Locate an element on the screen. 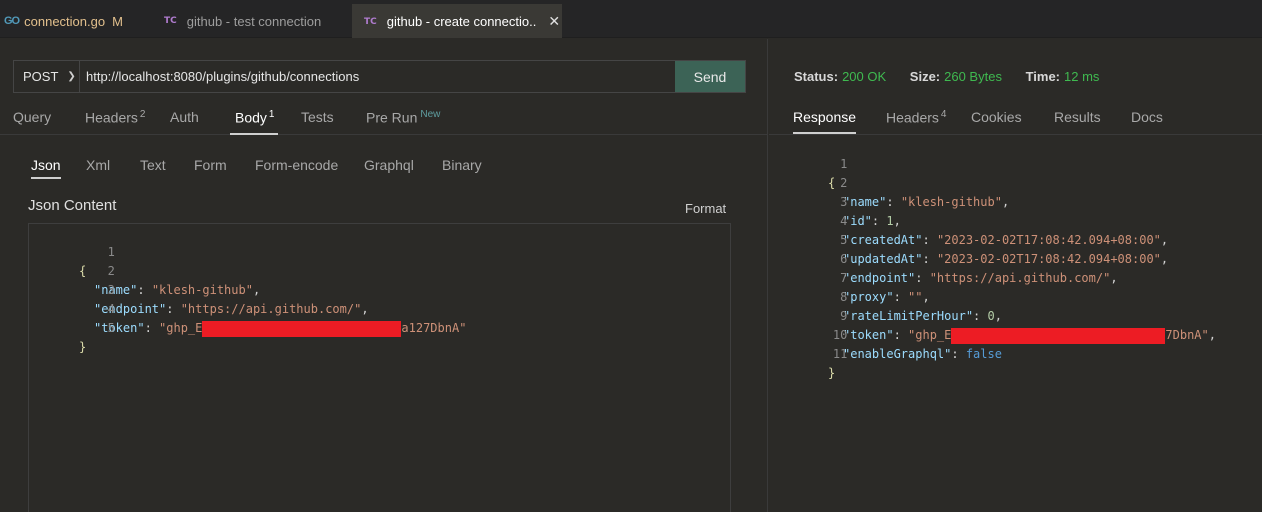 The image size is (1262, 512). code-line: 10 "enableGraphql": false is located at coordinates (1015, 334).